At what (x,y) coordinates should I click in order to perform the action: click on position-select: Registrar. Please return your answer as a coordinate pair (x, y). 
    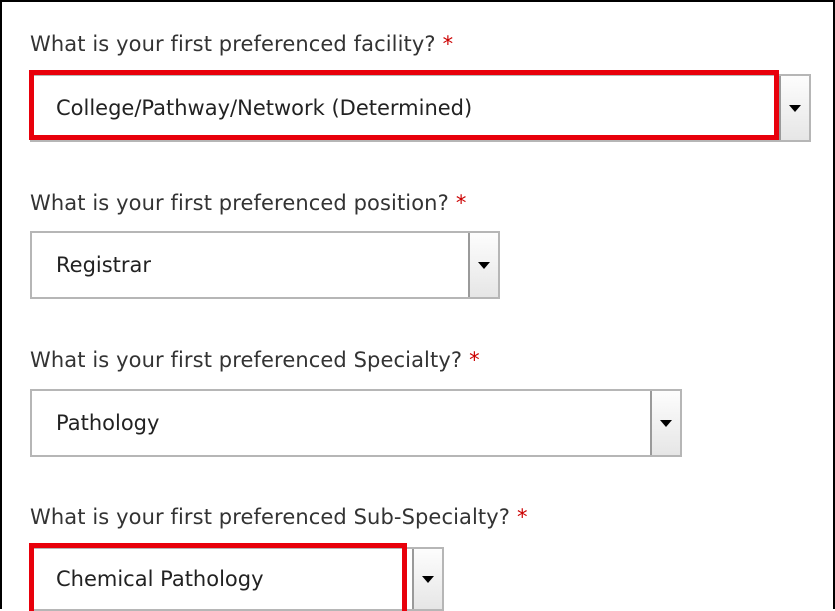
    Looking at the image, I should click on (265, 265).